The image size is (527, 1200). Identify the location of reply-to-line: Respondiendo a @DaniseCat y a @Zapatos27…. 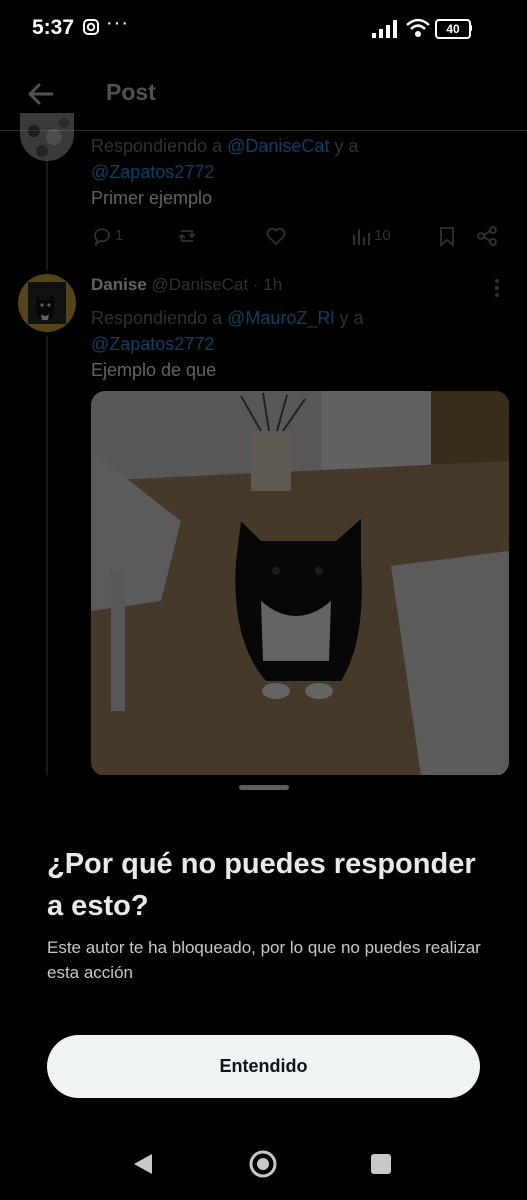
(291, 159).